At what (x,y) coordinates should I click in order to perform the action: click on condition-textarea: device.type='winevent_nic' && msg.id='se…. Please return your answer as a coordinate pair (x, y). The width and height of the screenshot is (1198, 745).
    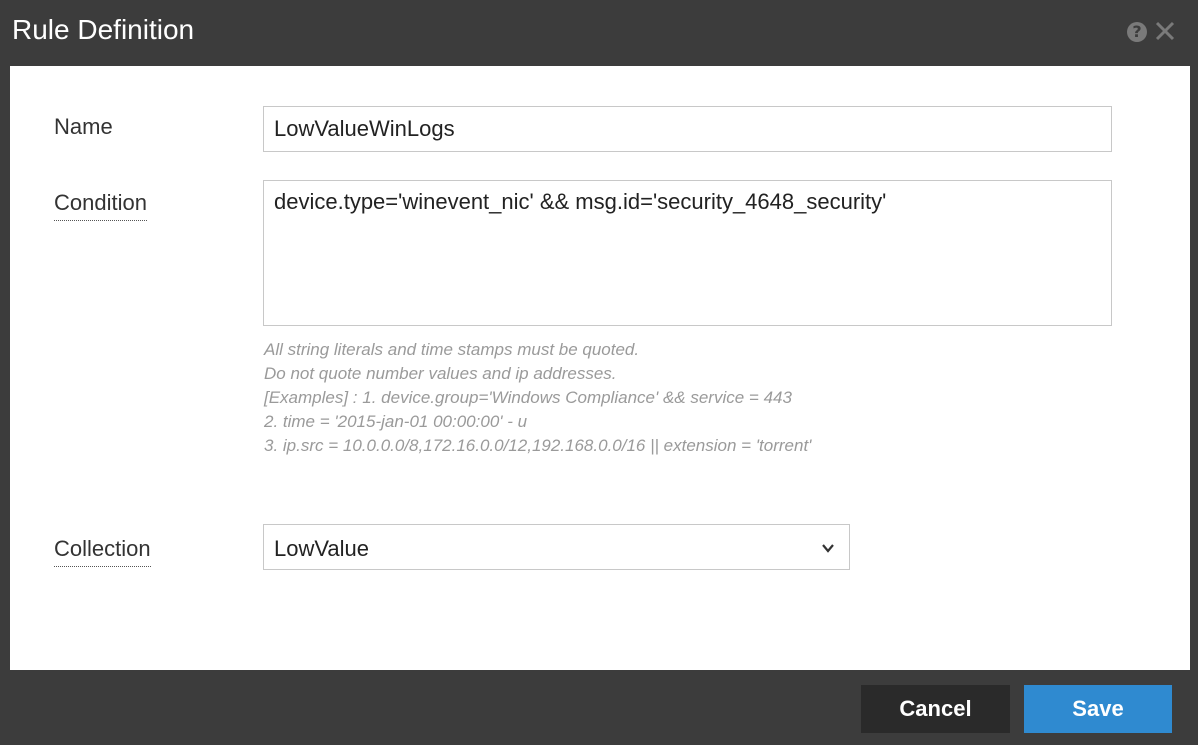
    Looking at the image, I should click on (687, 253).